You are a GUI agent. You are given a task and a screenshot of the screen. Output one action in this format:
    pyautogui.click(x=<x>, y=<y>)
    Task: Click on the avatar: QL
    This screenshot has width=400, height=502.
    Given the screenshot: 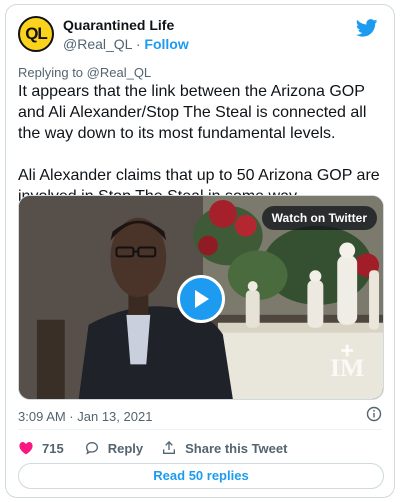 What is the action you would take?
    pyautogui.click(x=36, y=34)
    